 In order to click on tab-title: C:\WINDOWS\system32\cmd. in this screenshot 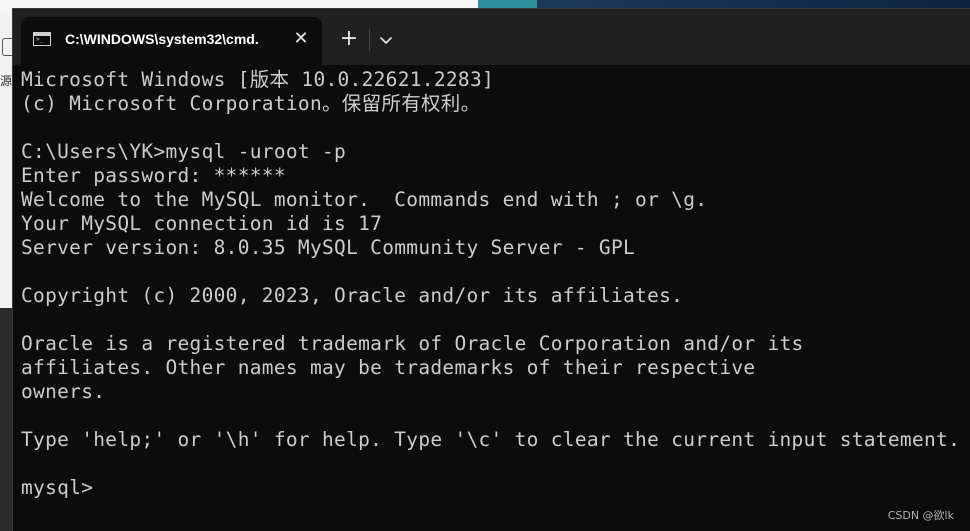, I will do `click(162, 39)`.